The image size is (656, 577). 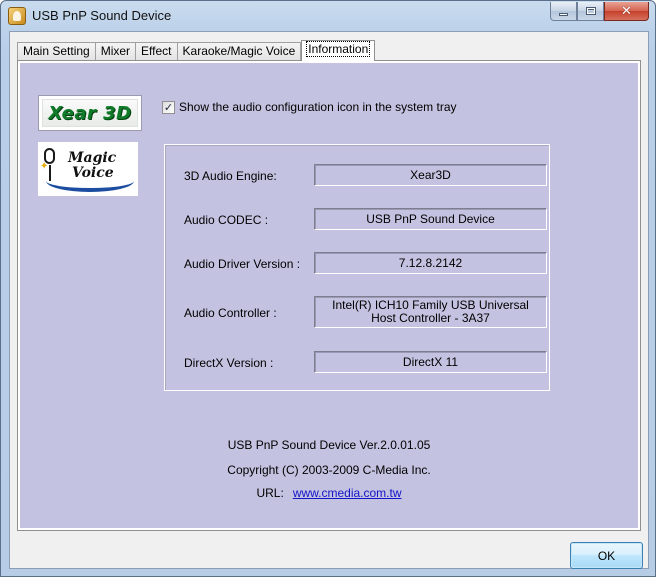 I want to click on tab-effect: Effect, so click(x=156, y=51).